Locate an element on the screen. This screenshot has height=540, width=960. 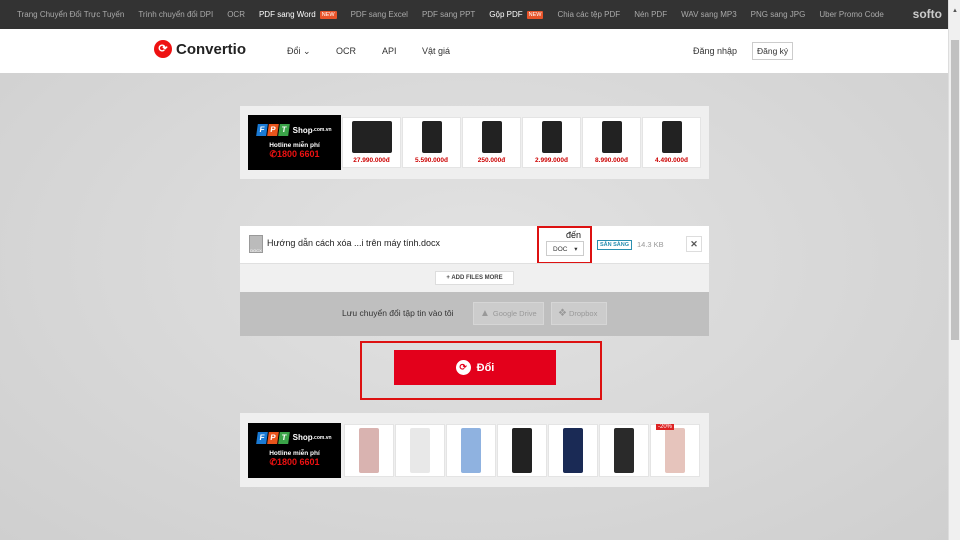
format-select: DOC ▾ is located at coordinates (565, 248).